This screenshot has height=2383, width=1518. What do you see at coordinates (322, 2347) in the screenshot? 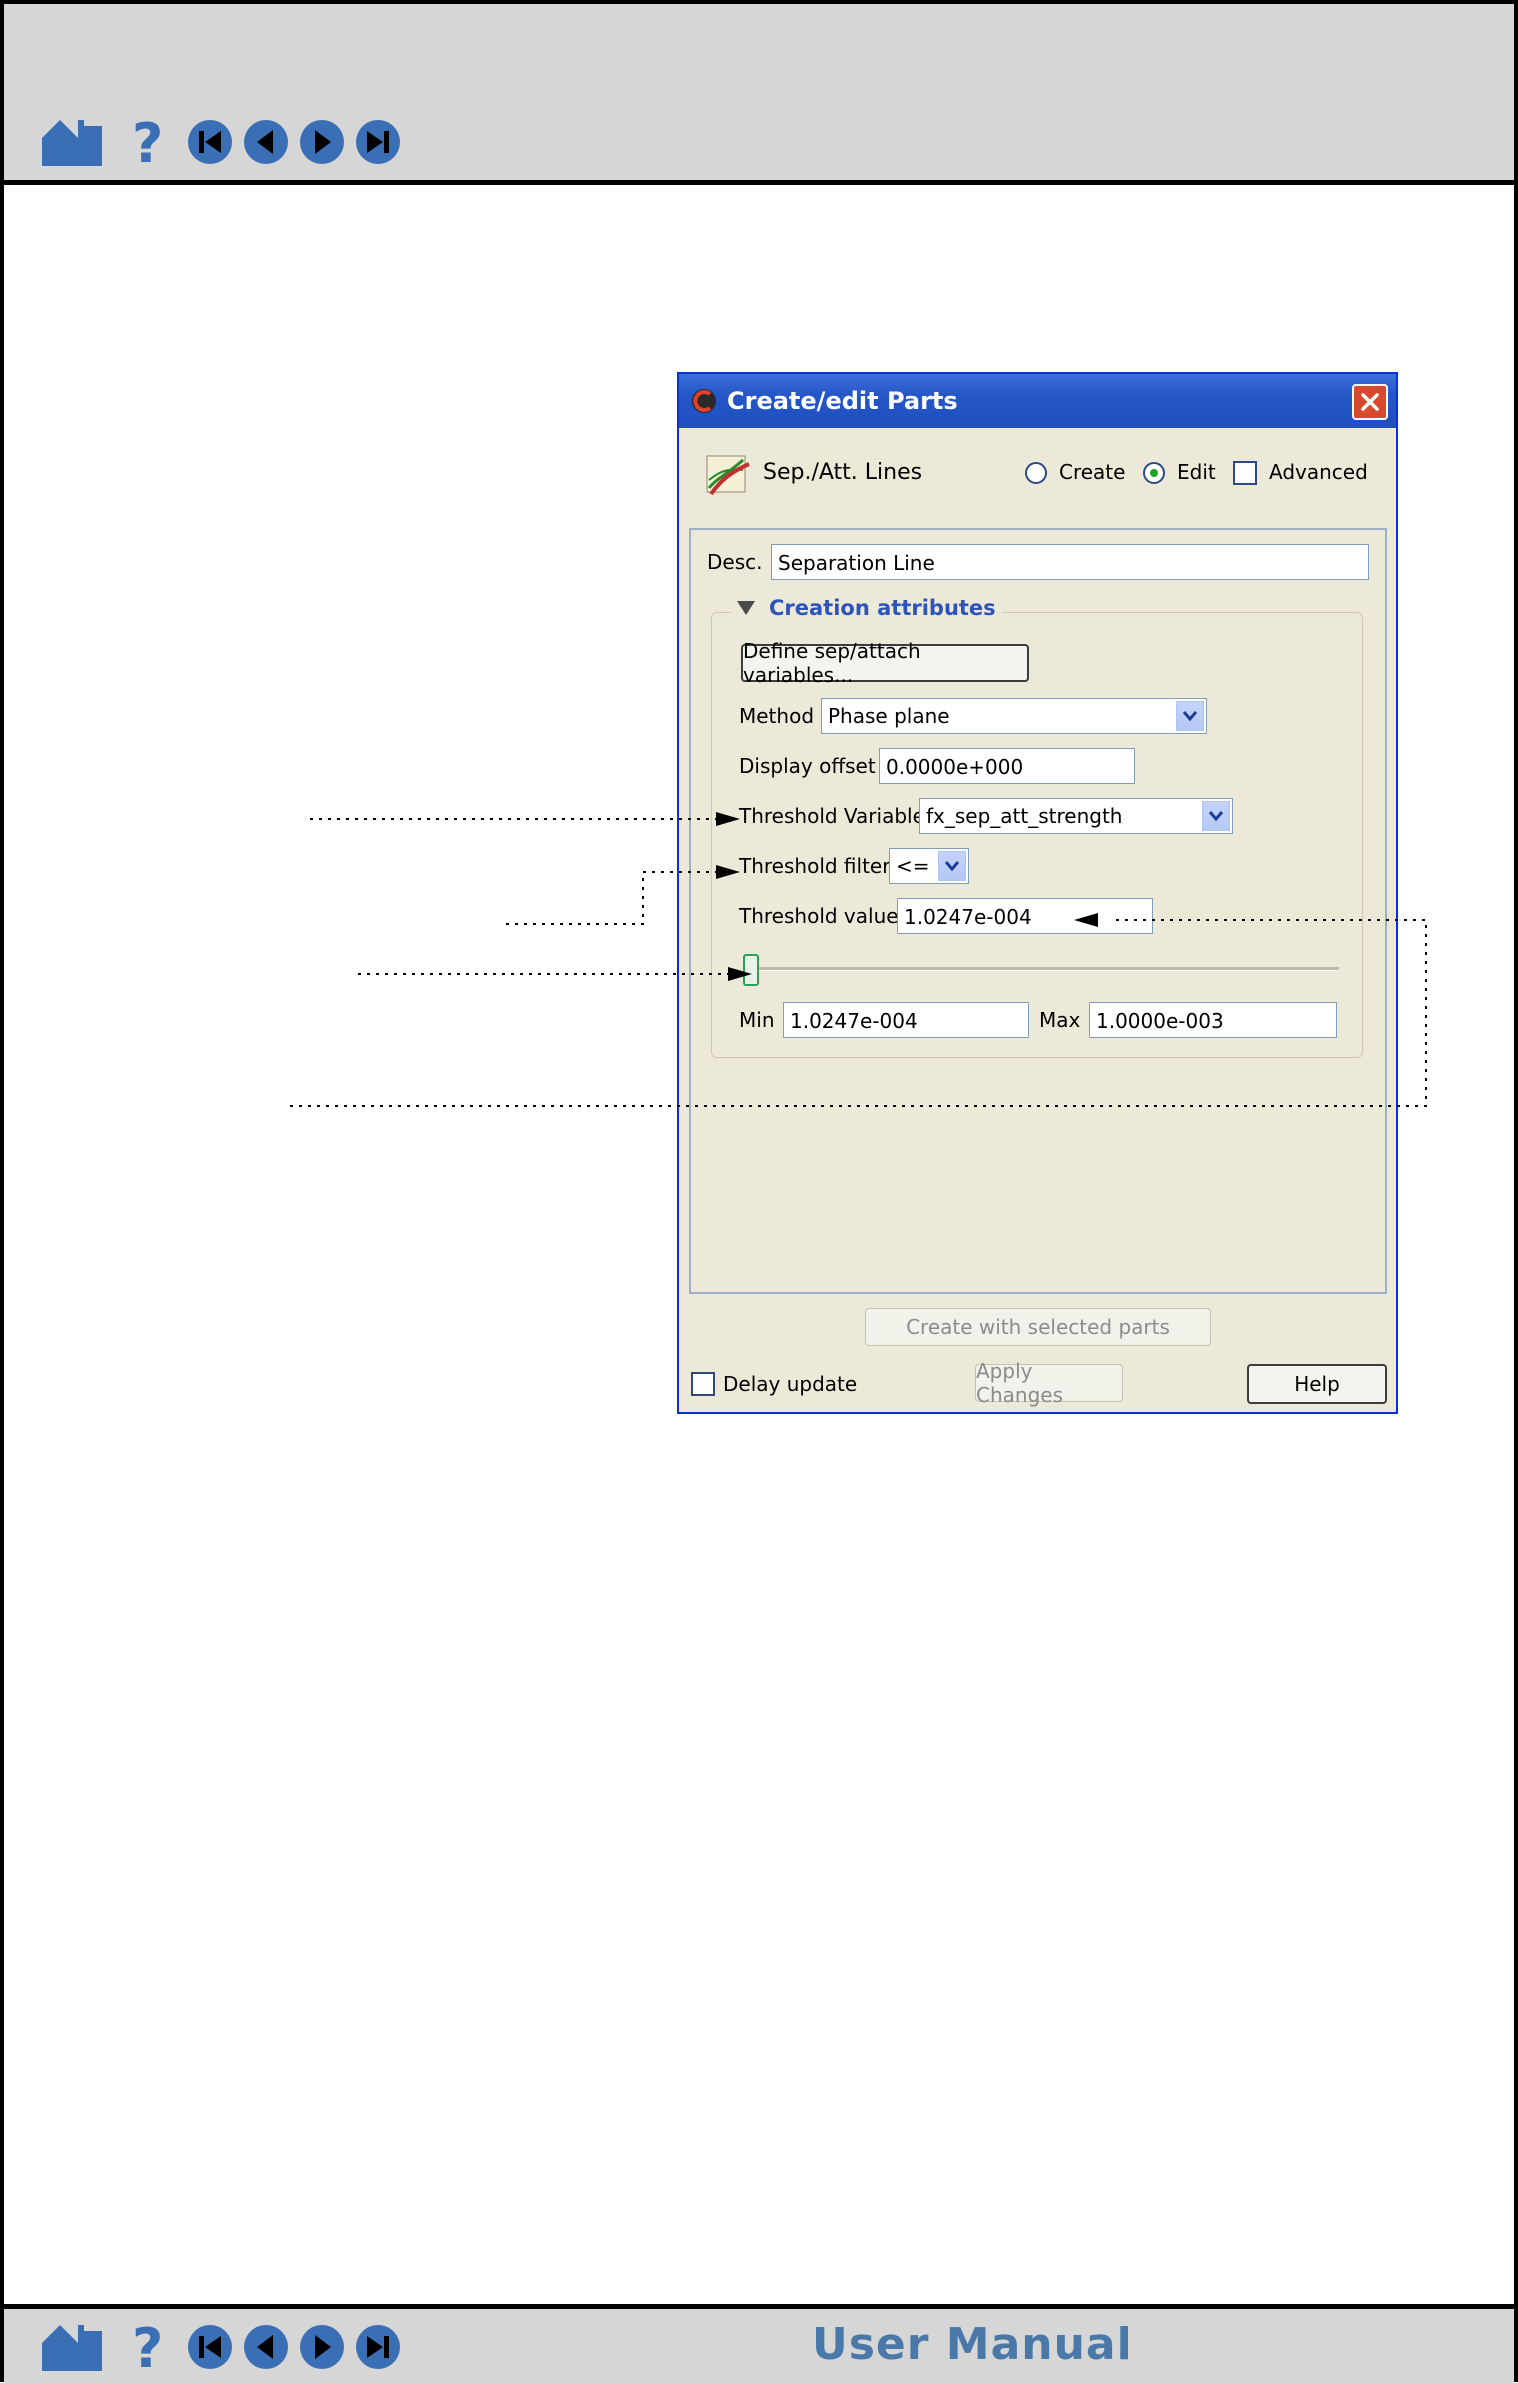
I see `next-page-icon` at bounding box center [322, 2347].